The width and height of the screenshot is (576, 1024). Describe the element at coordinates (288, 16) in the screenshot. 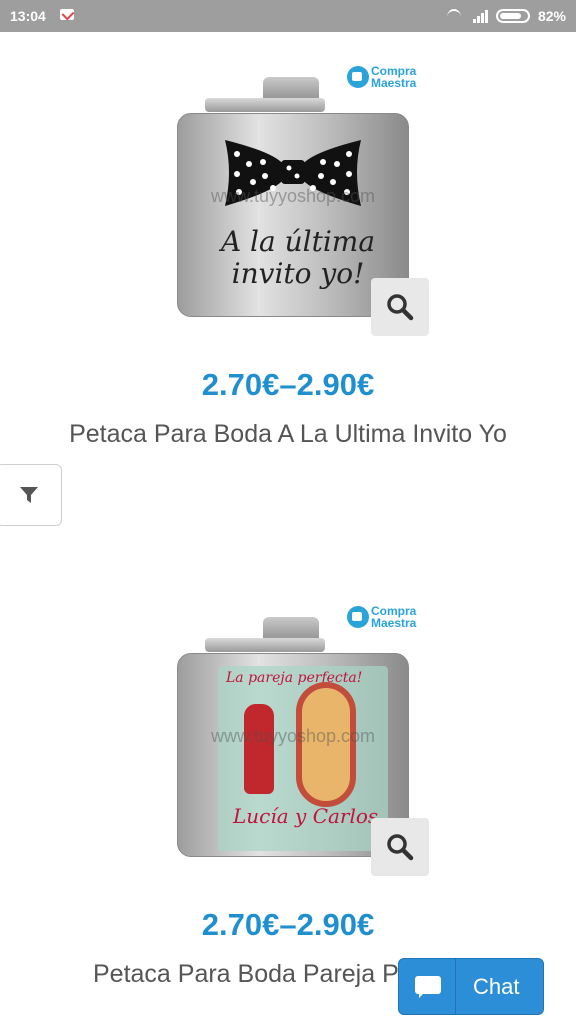

I see `status-bar: 13:04 82%` at that location.